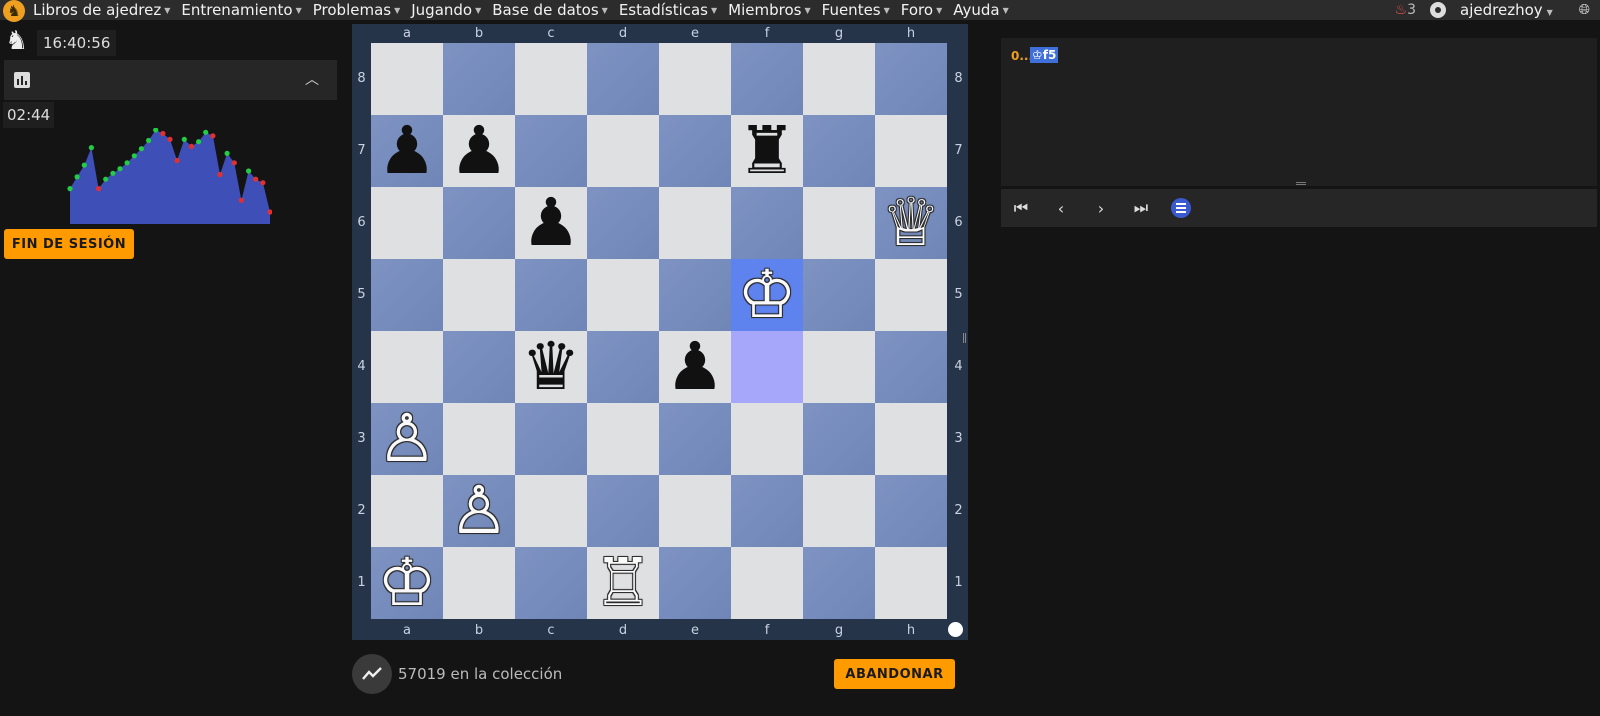  I want to click on square-c2, so click(551, 511).